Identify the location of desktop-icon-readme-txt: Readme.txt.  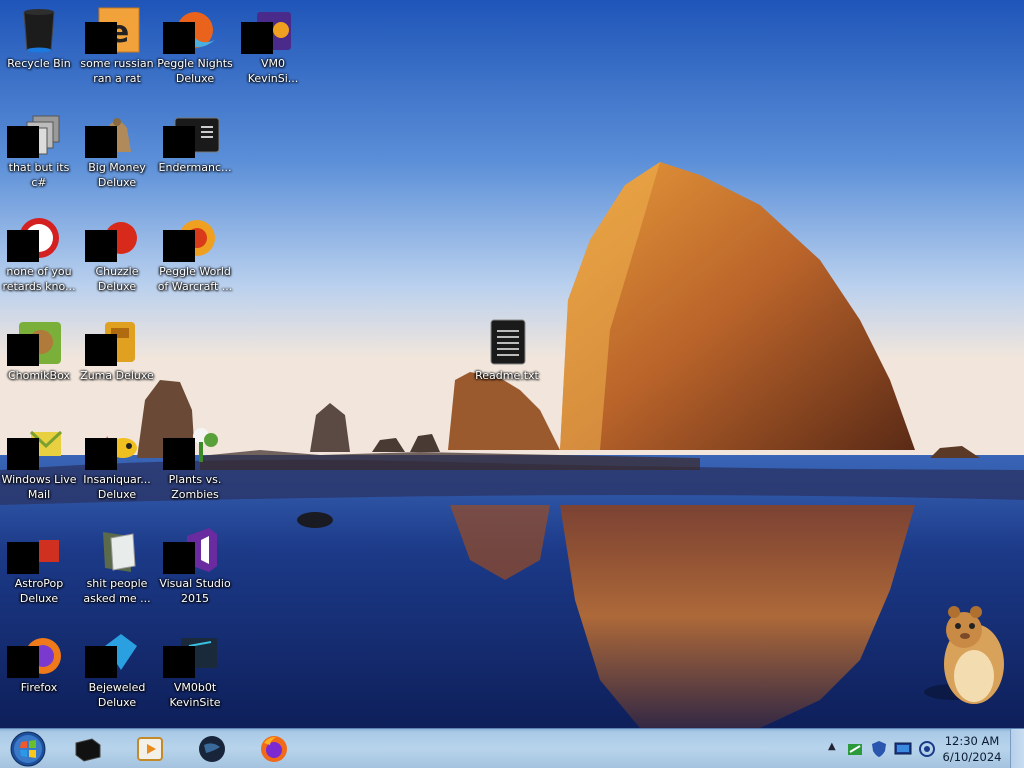
(507, 362).